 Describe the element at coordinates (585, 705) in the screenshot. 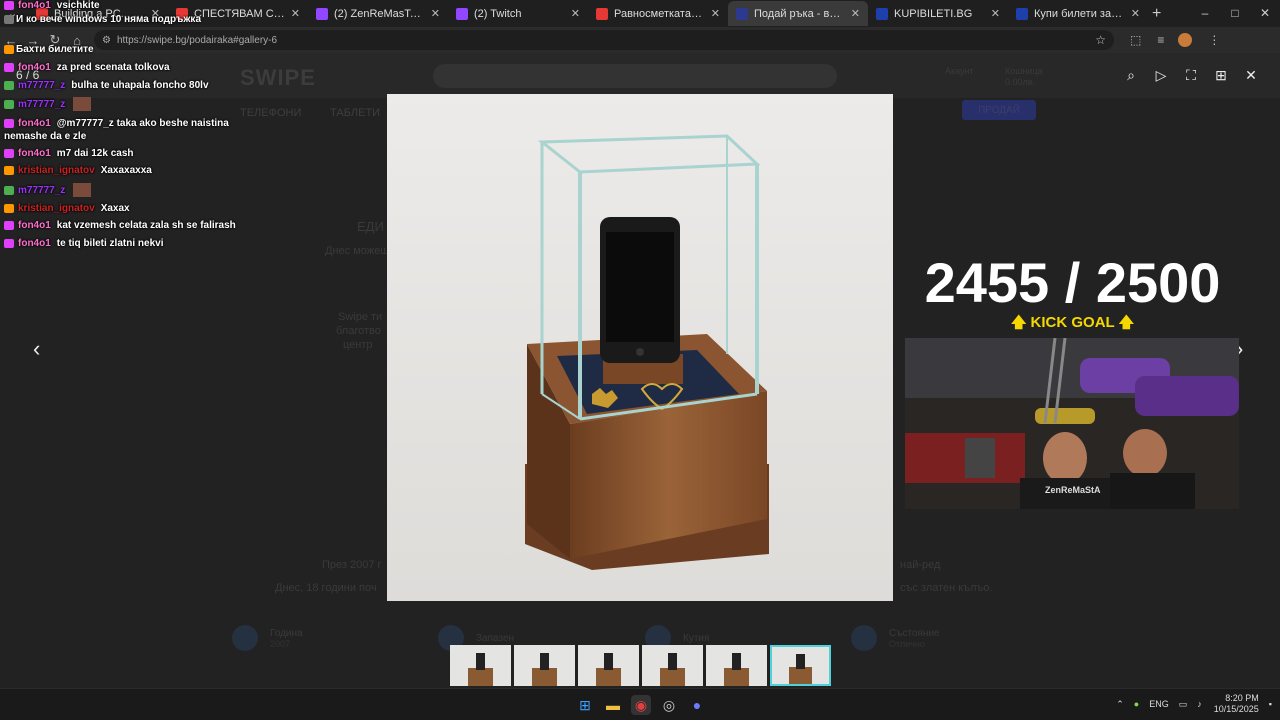

I see `windows-start-icon: ⊞` at that location.